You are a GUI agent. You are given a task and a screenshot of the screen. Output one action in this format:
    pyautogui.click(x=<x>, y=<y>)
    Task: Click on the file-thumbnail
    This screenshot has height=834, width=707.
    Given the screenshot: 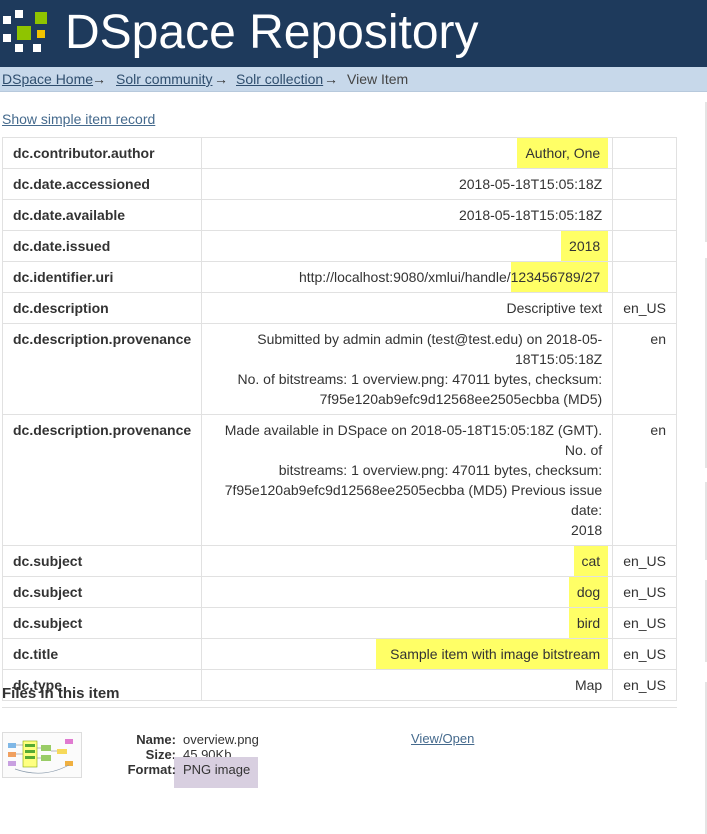 What is the action you would take?
    pyautogui.click(x=42, y=755)
    